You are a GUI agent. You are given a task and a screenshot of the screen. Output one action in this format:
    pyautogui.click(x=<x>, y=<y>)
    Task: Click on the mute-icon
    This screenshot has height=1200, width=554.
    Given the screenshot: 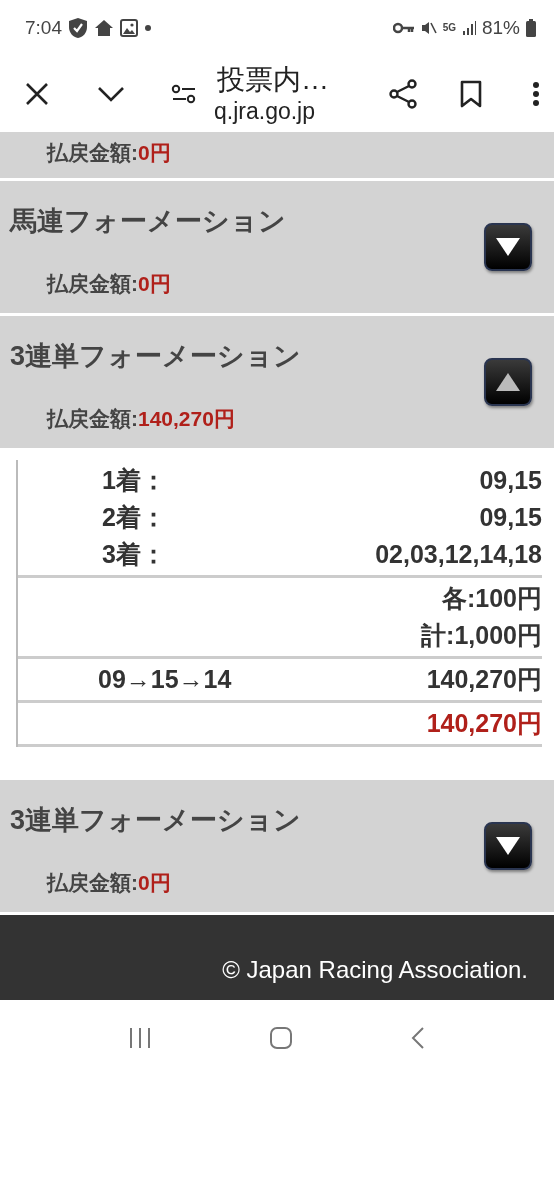 What is the action you would take?
    pyautogui.click(x=428, y=27)
    